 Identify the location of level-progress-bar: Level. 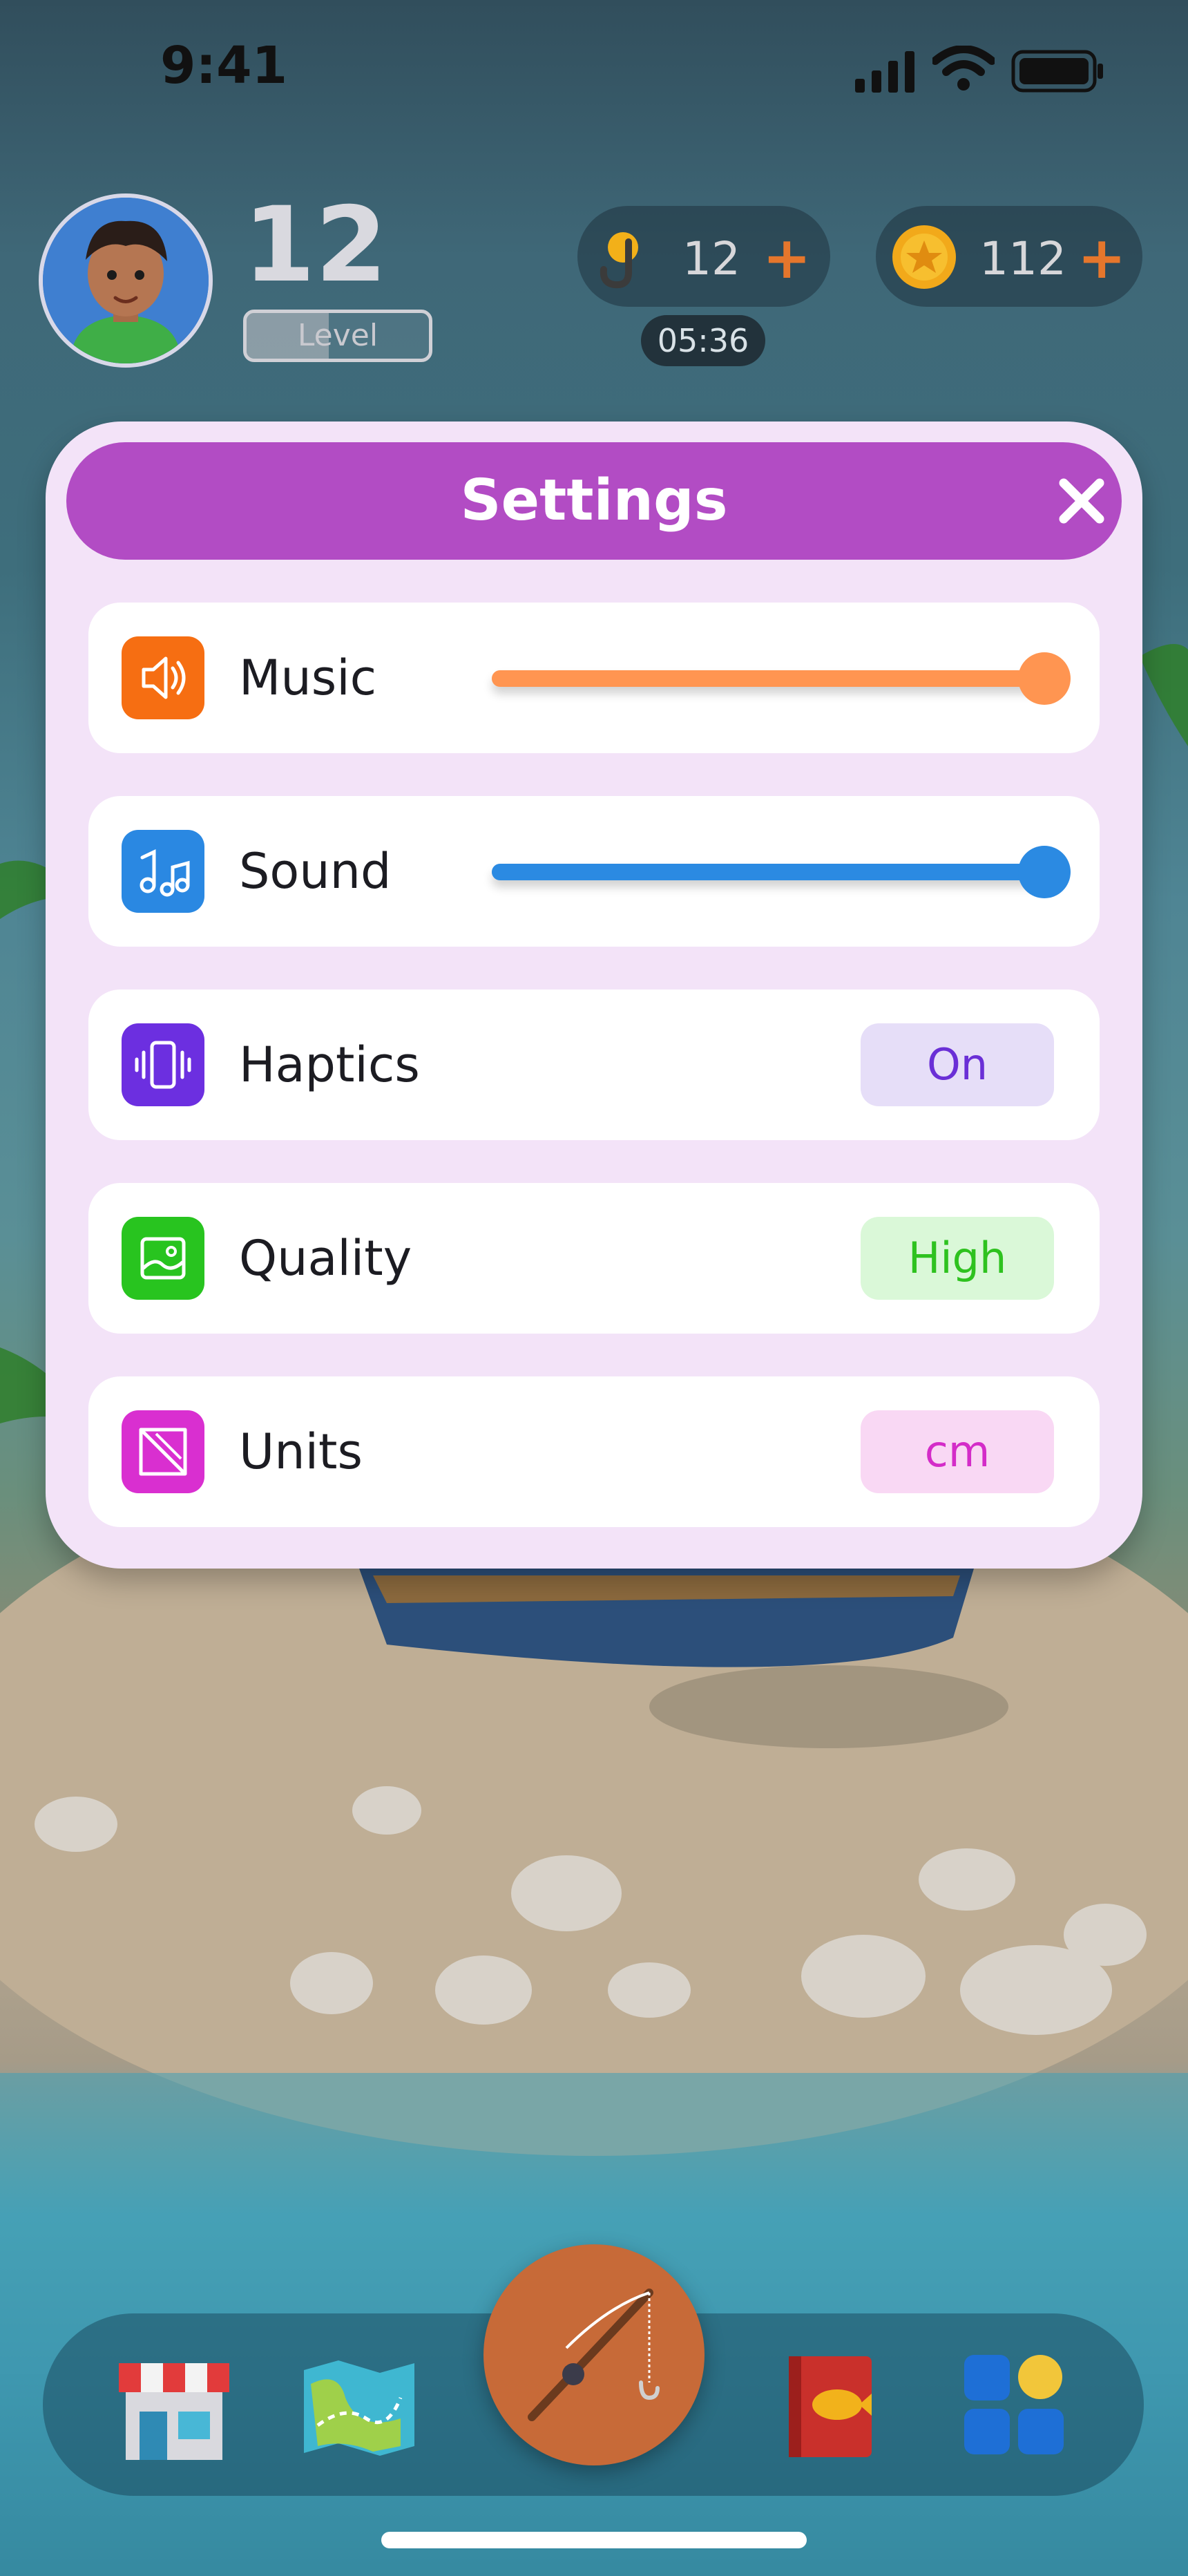
(337, 336).